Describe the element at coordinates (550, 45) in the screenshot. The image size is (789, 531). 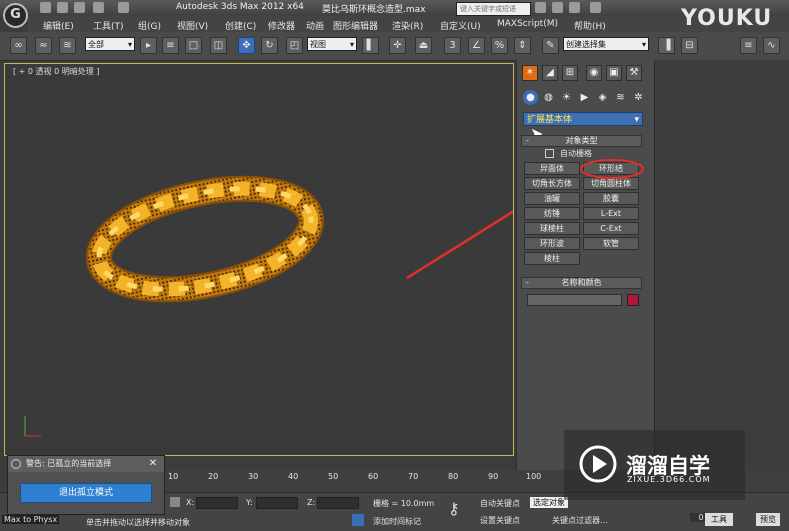
I see `edit-named-sets-icon: ✎` at that location.